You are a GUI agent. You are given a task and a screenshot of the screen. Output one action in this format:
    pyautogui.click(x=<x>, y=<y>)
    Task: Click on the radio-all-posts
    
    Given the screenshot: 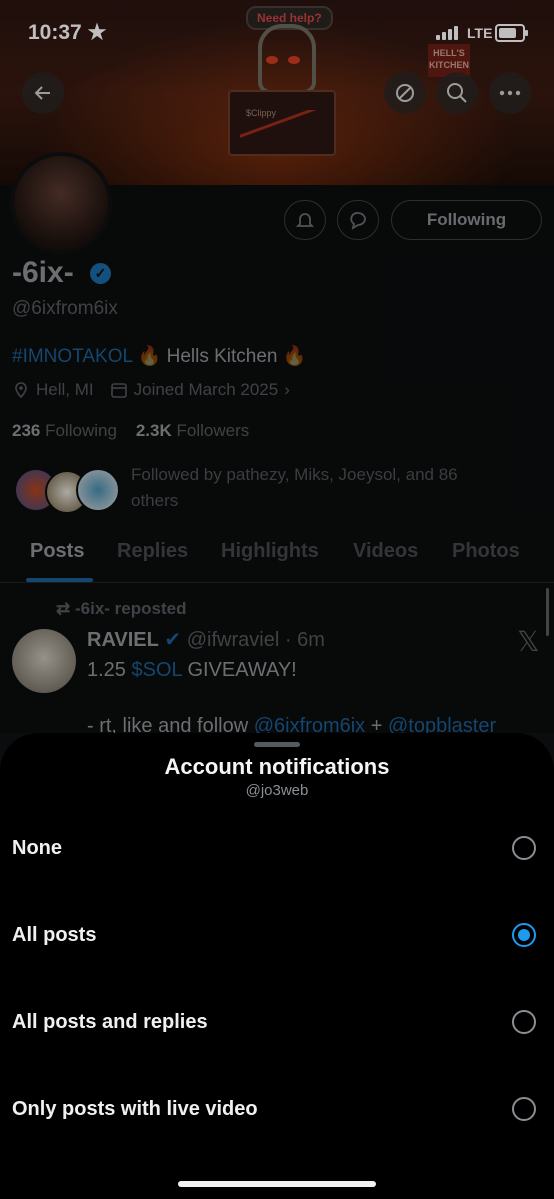 What is the action you would take?
    pyautogui.click(x=524, y=935)
    